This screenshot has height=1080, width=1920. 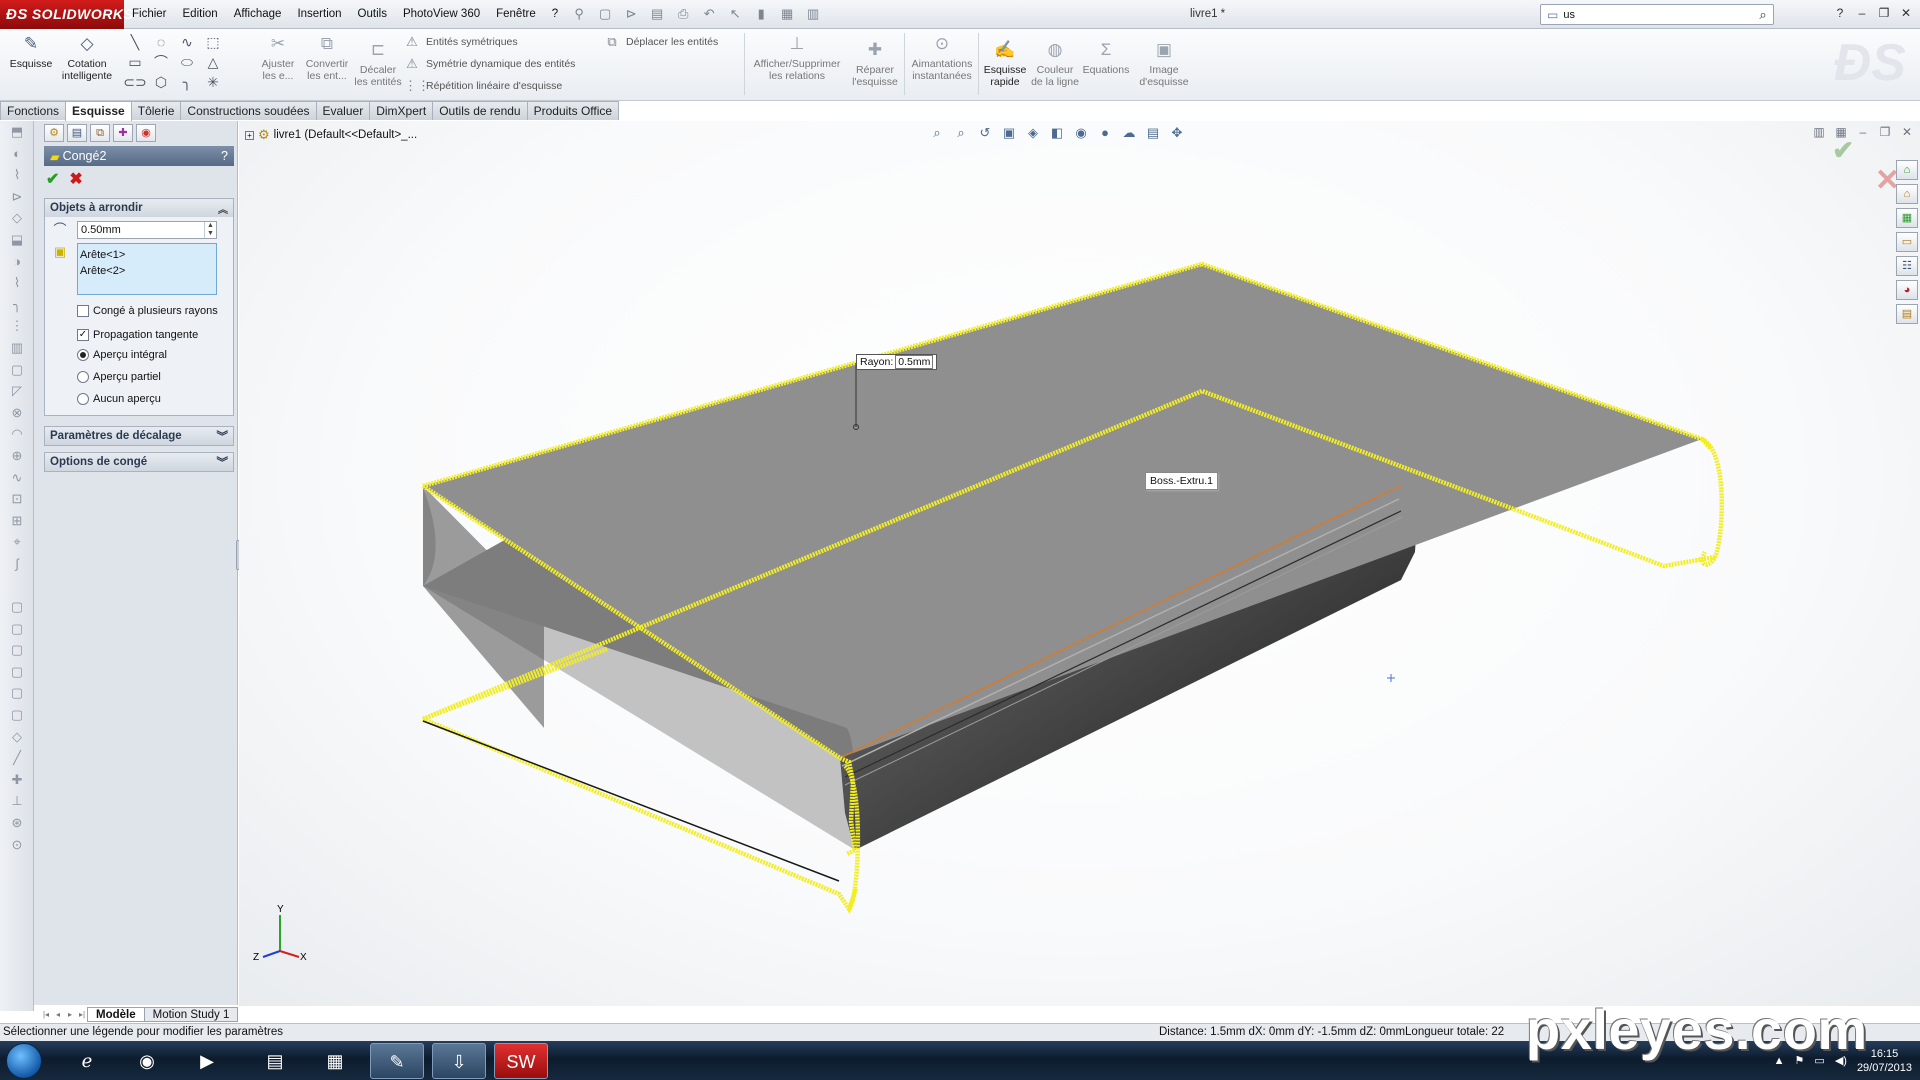 What do you see at coordinates (58, 1014) in the screenshot?
I see `prev-tab-icon: ◂` at bounding box center [58, 1014].